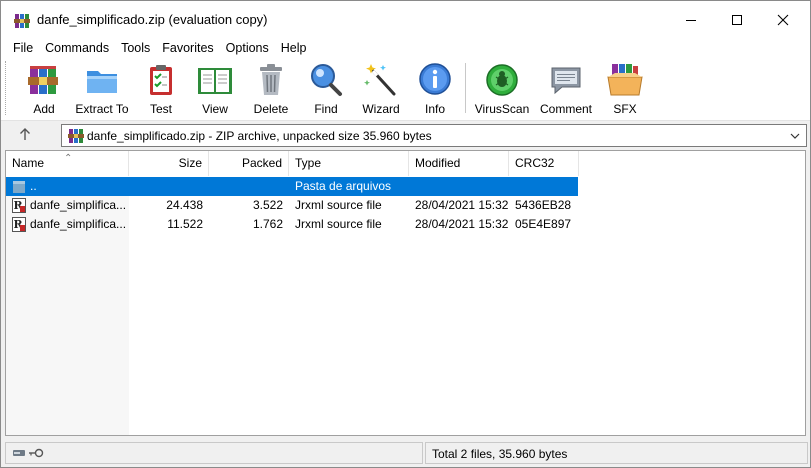 This screenshot has width=811, height=468. What do you see at coordinates (36, 453) in the screenshot?
I see `key-icon` at bounding box center [36, 453].